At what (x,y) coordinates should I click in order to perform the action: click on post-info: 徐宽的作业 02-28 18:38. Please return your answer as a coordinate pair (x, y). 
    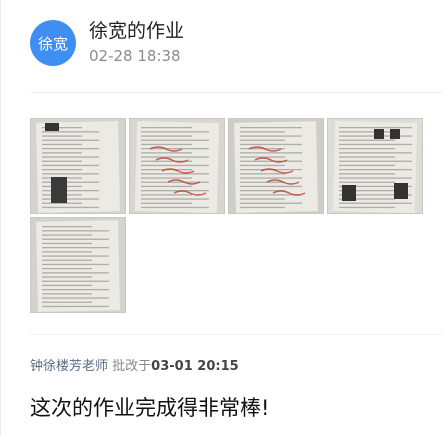
    Looking at the image, I should click on (136, 43).